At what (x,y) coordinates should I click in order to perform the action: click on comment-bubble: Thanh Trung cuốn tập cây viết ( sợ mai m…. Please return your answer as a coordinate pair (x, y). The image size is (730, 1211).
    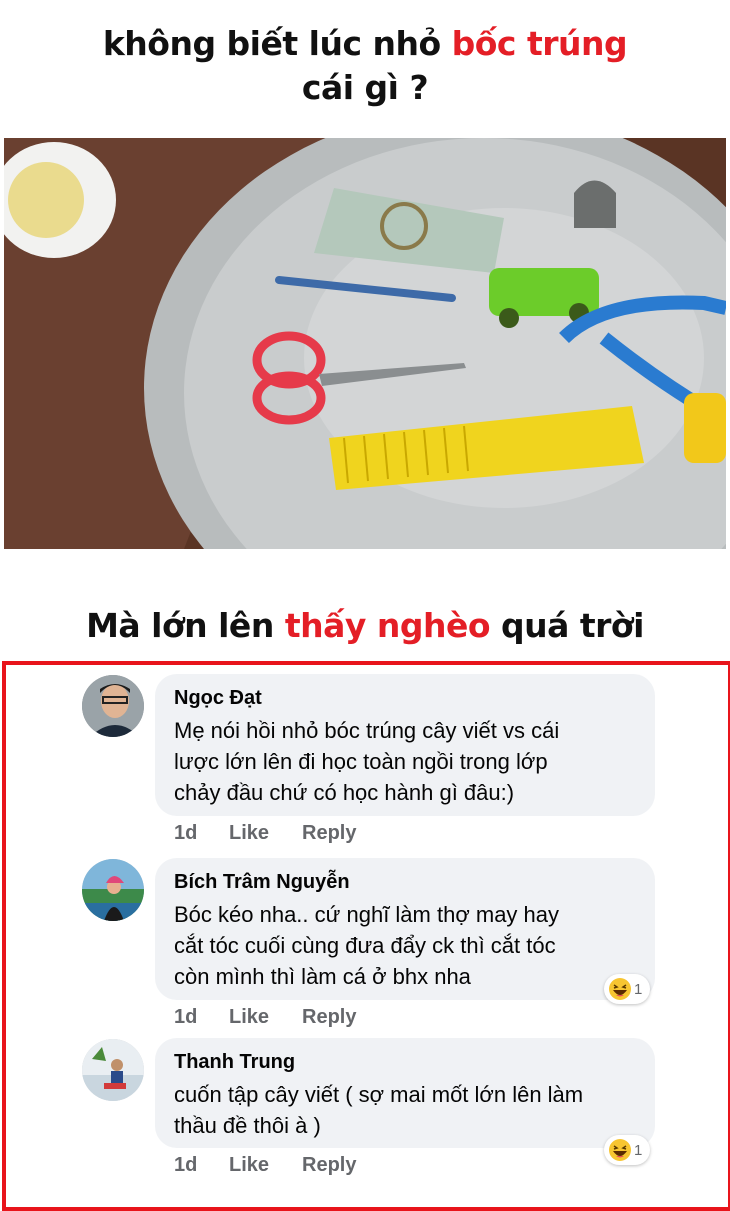
    Looking at the image, I should click on (405, 1093).